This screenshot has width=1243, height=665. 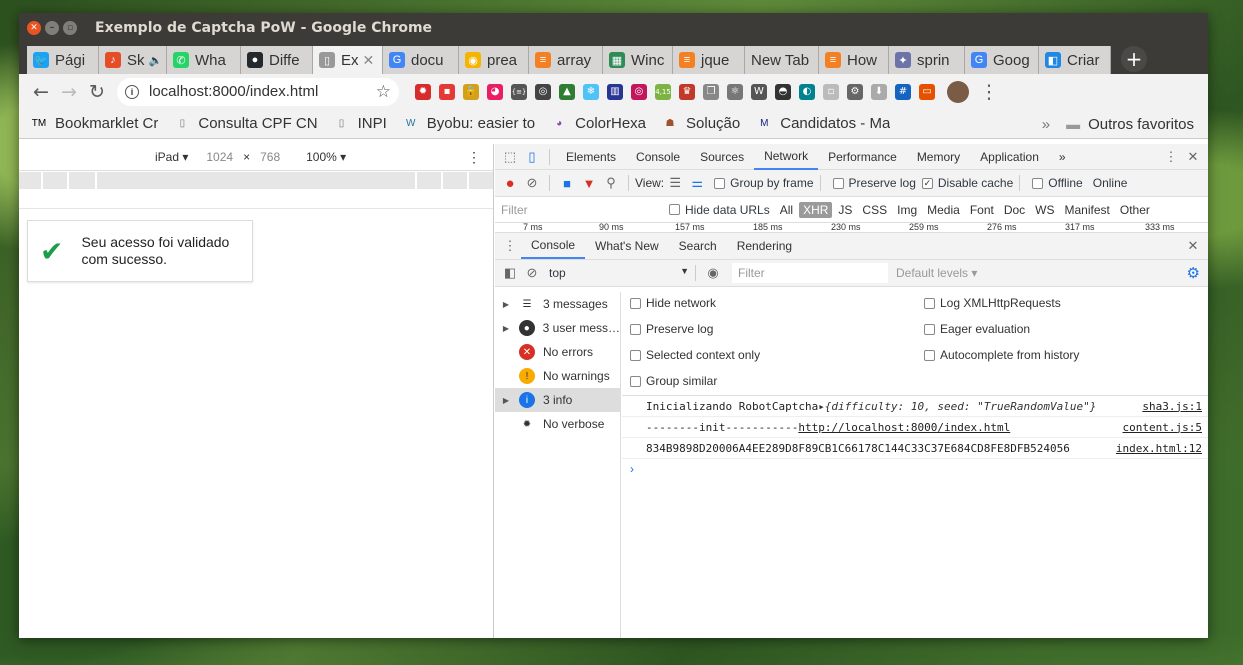 What do you see at coordinates (532, 183) in the screenshot?
I see `clear-icon: ⊘` at bounding box center [532, 183].